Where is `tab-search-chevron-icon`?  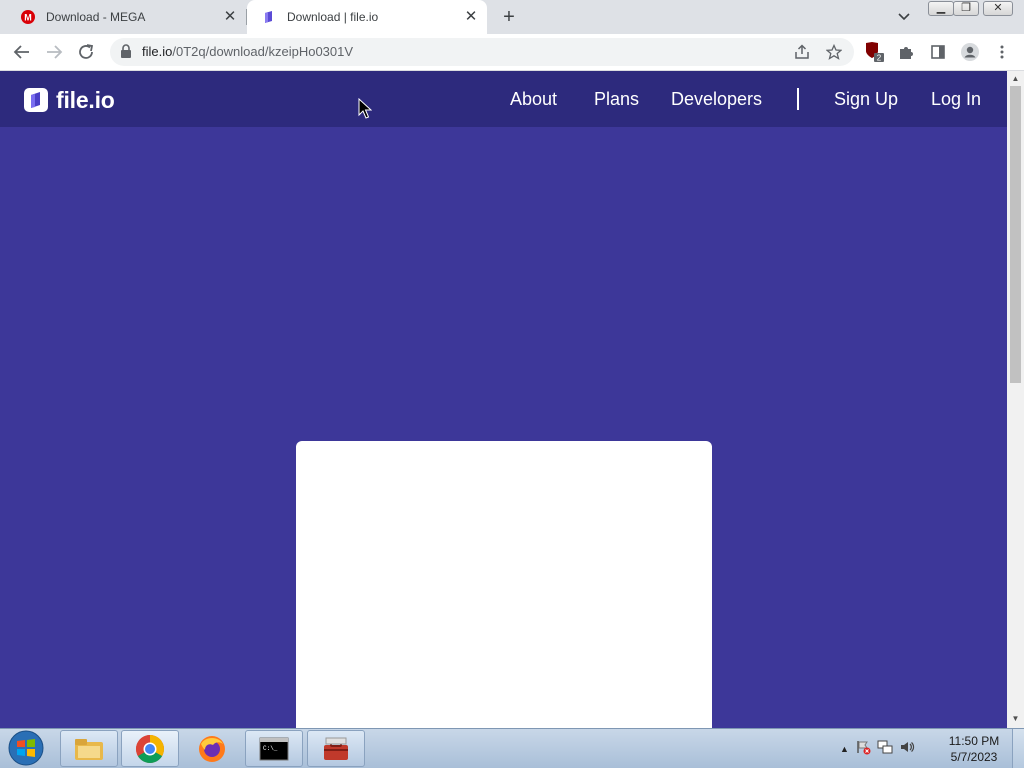
tab-search-chevron-icon is located at coordinates (904, 17).